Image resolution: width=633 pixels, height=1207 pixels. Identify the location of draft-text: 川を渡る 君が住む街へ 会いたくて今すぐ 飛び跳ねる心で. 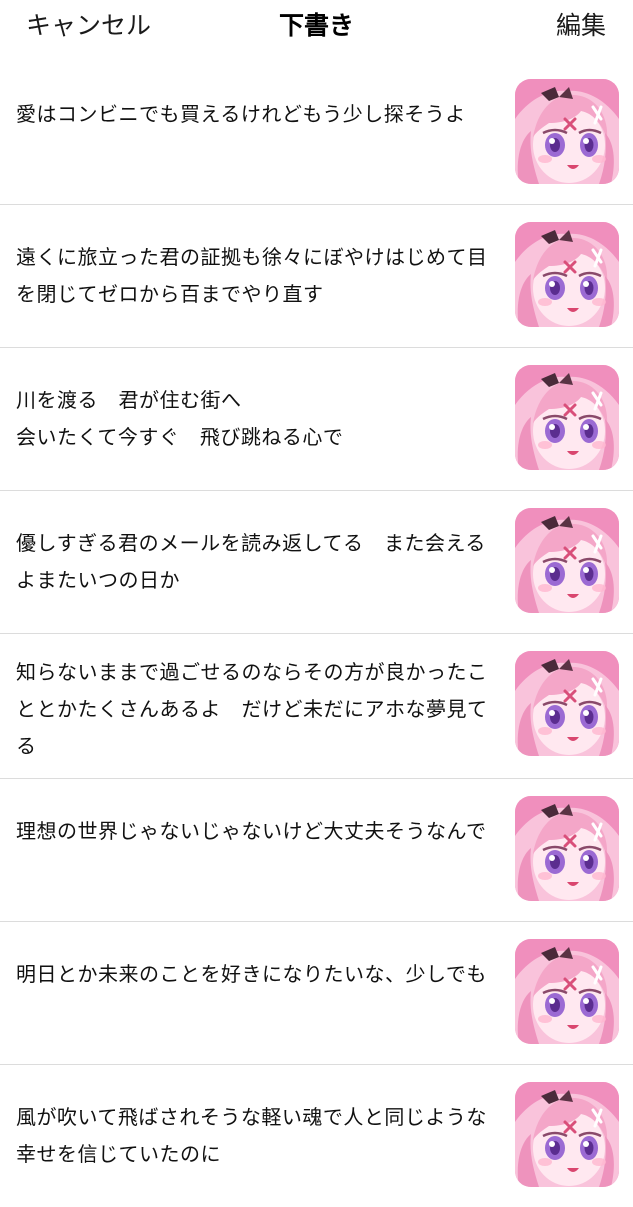
(180, 418).